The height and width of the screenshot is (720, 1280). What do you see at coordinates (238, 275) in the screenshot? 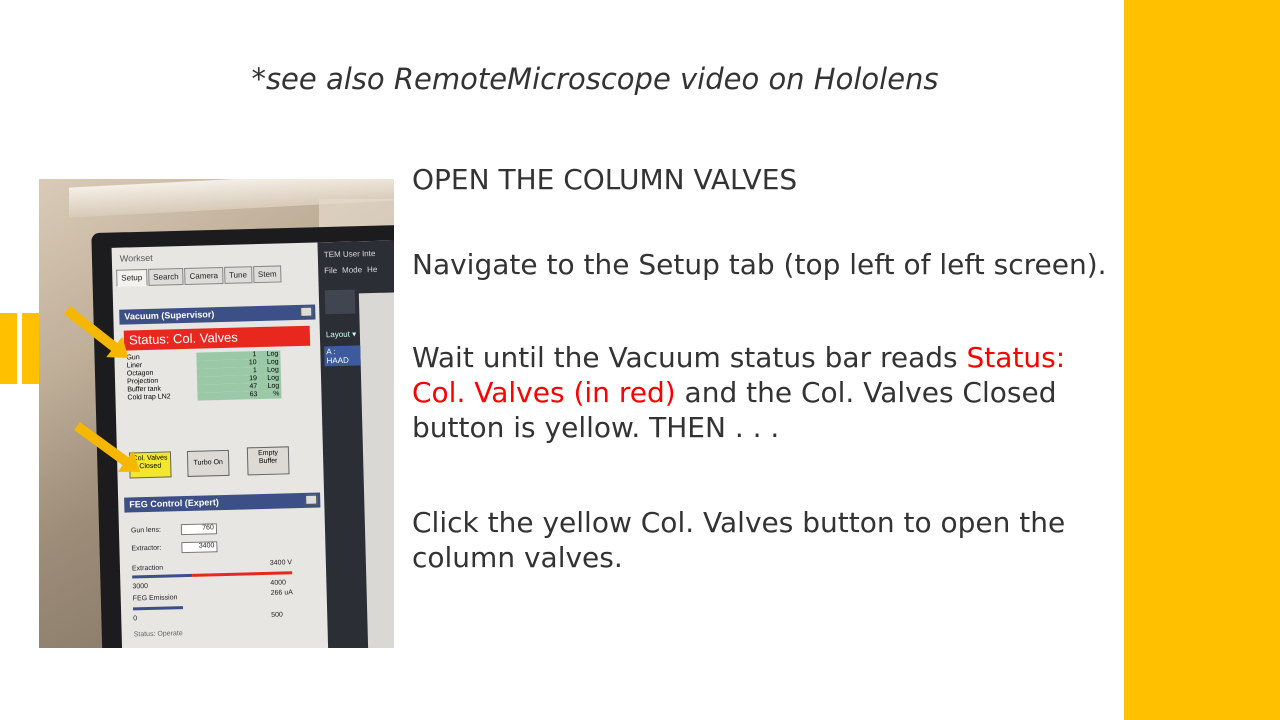
I see `tab-tune: Tune` at bounding box center [238, 275].